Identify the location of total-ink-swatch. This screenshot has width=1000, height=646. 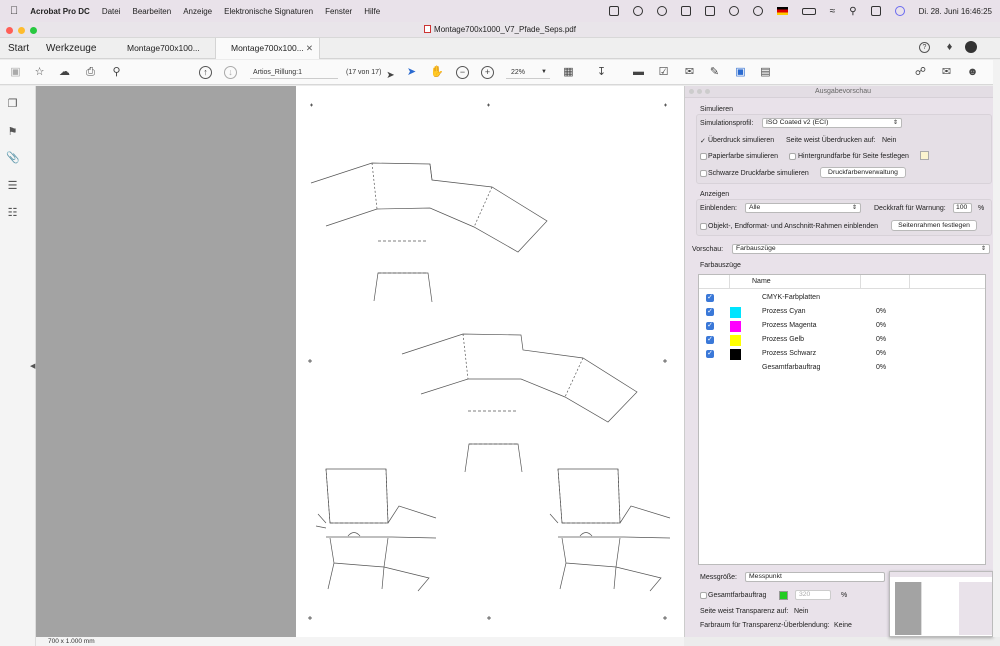
(783, 595).